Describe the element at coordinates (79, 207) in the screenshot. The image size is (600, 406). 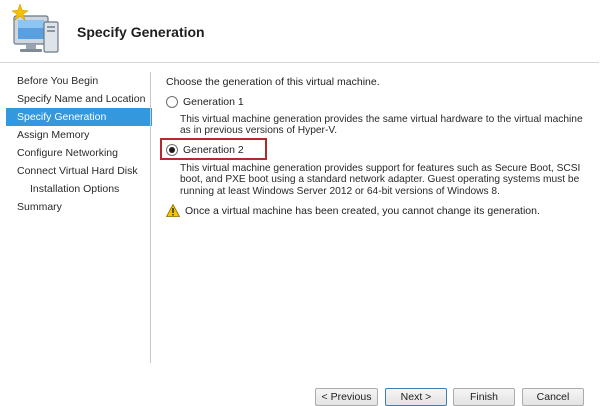
I see `nav-item-summary: Summary` at that location.